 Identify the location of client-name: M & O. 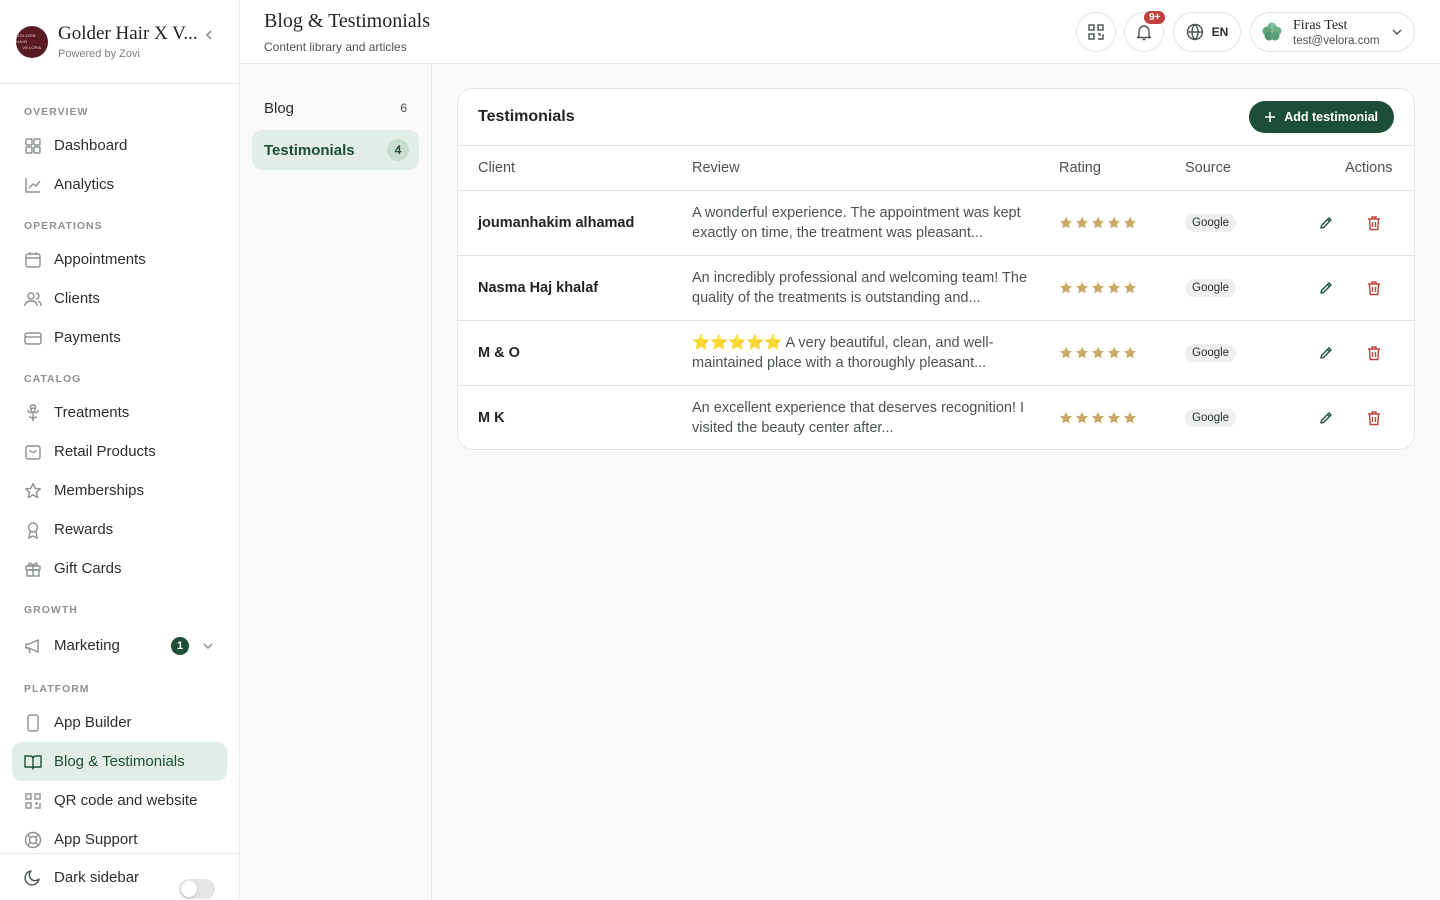
(499, 353).